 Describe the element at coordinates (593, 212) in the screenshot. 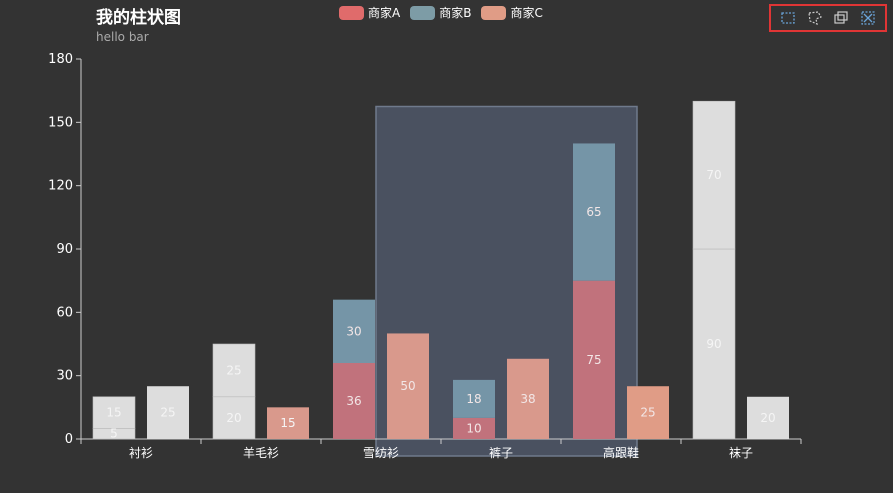

I see `data-label-series-b: 65` at that location.